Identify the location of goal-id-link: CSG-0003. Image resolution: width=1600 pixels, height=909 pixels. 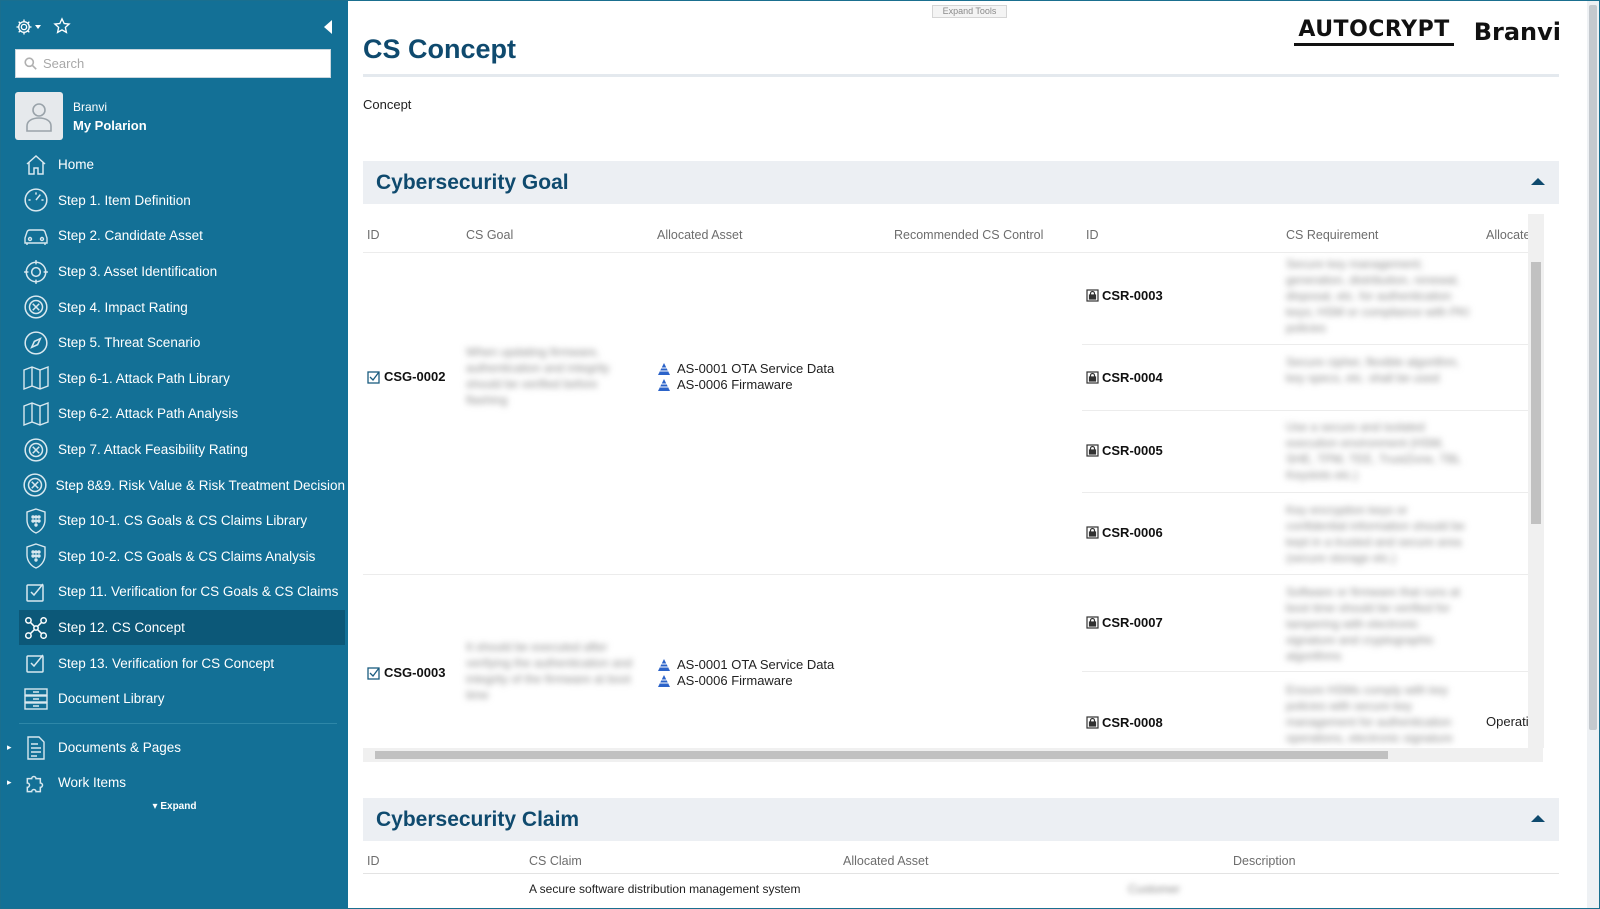
(406, 672).